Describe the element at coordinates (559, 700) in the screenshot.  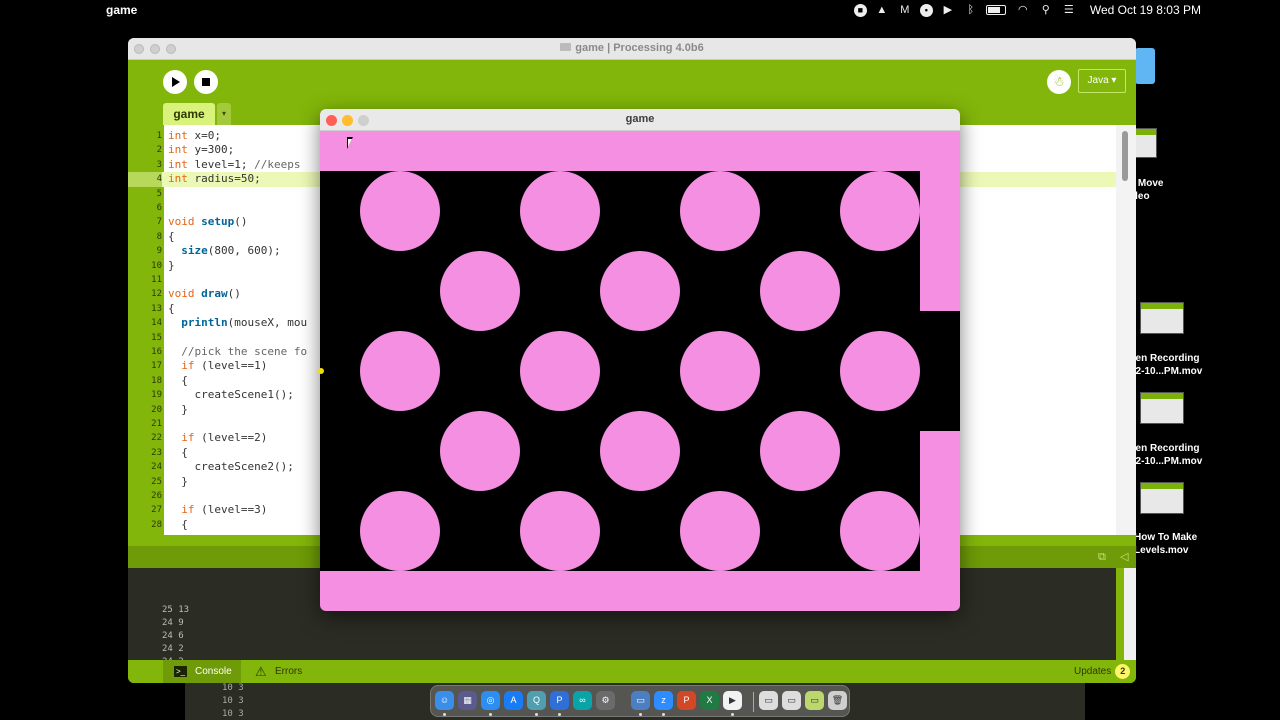
I see `processing-app-icon: P` at that location.